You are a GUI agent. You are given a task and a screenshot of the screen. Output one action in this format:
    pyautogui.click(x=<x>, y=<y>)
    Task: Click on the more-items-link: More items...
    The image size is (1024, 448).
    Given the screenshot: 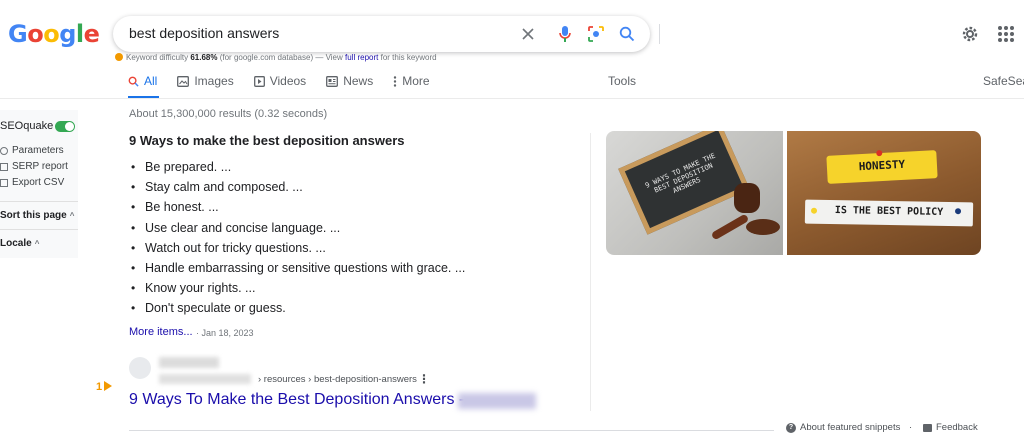 What is the action you would take?
    pyautogui.click(x=161, y=332)
    